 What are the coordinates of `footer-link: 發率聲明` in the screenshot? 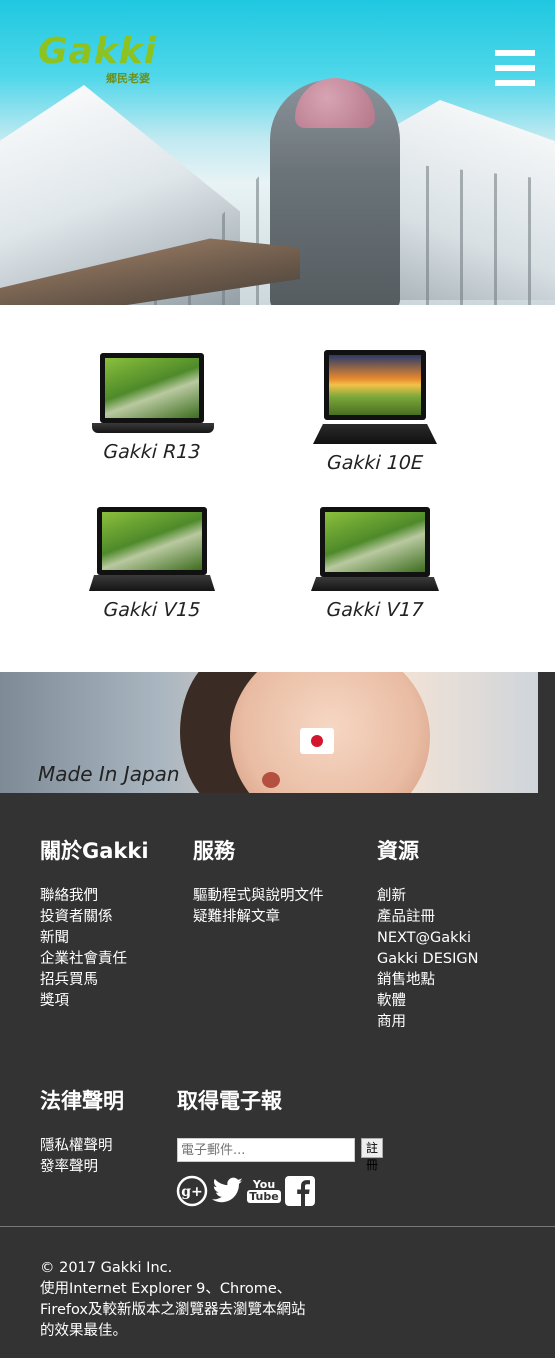 It's located at (82, 1167).